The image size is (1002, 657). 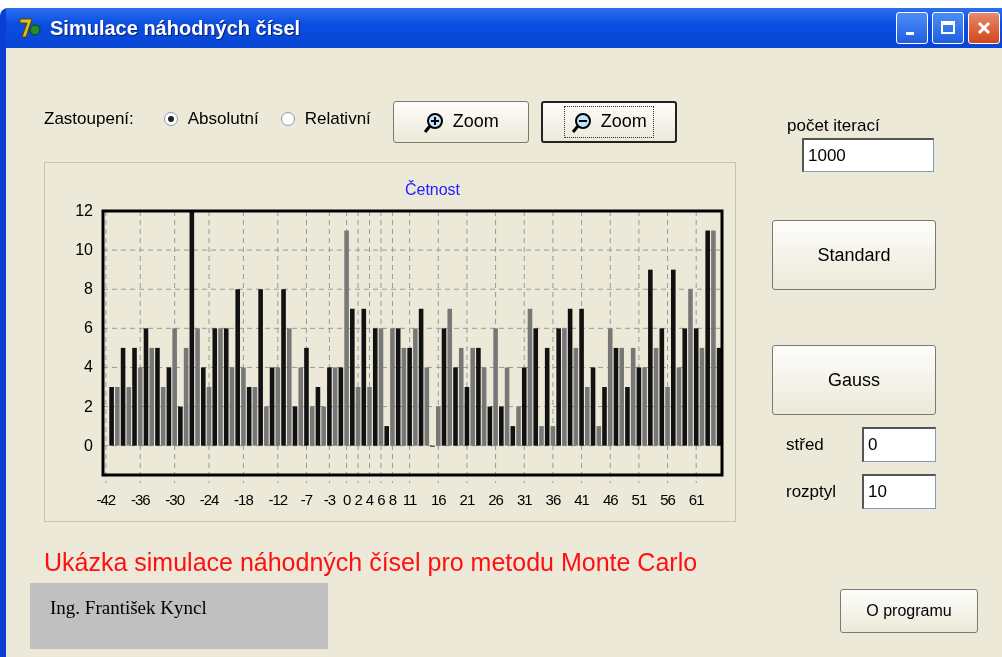 I want to click on x-tick-label: 51, so click(x=639, y=499).